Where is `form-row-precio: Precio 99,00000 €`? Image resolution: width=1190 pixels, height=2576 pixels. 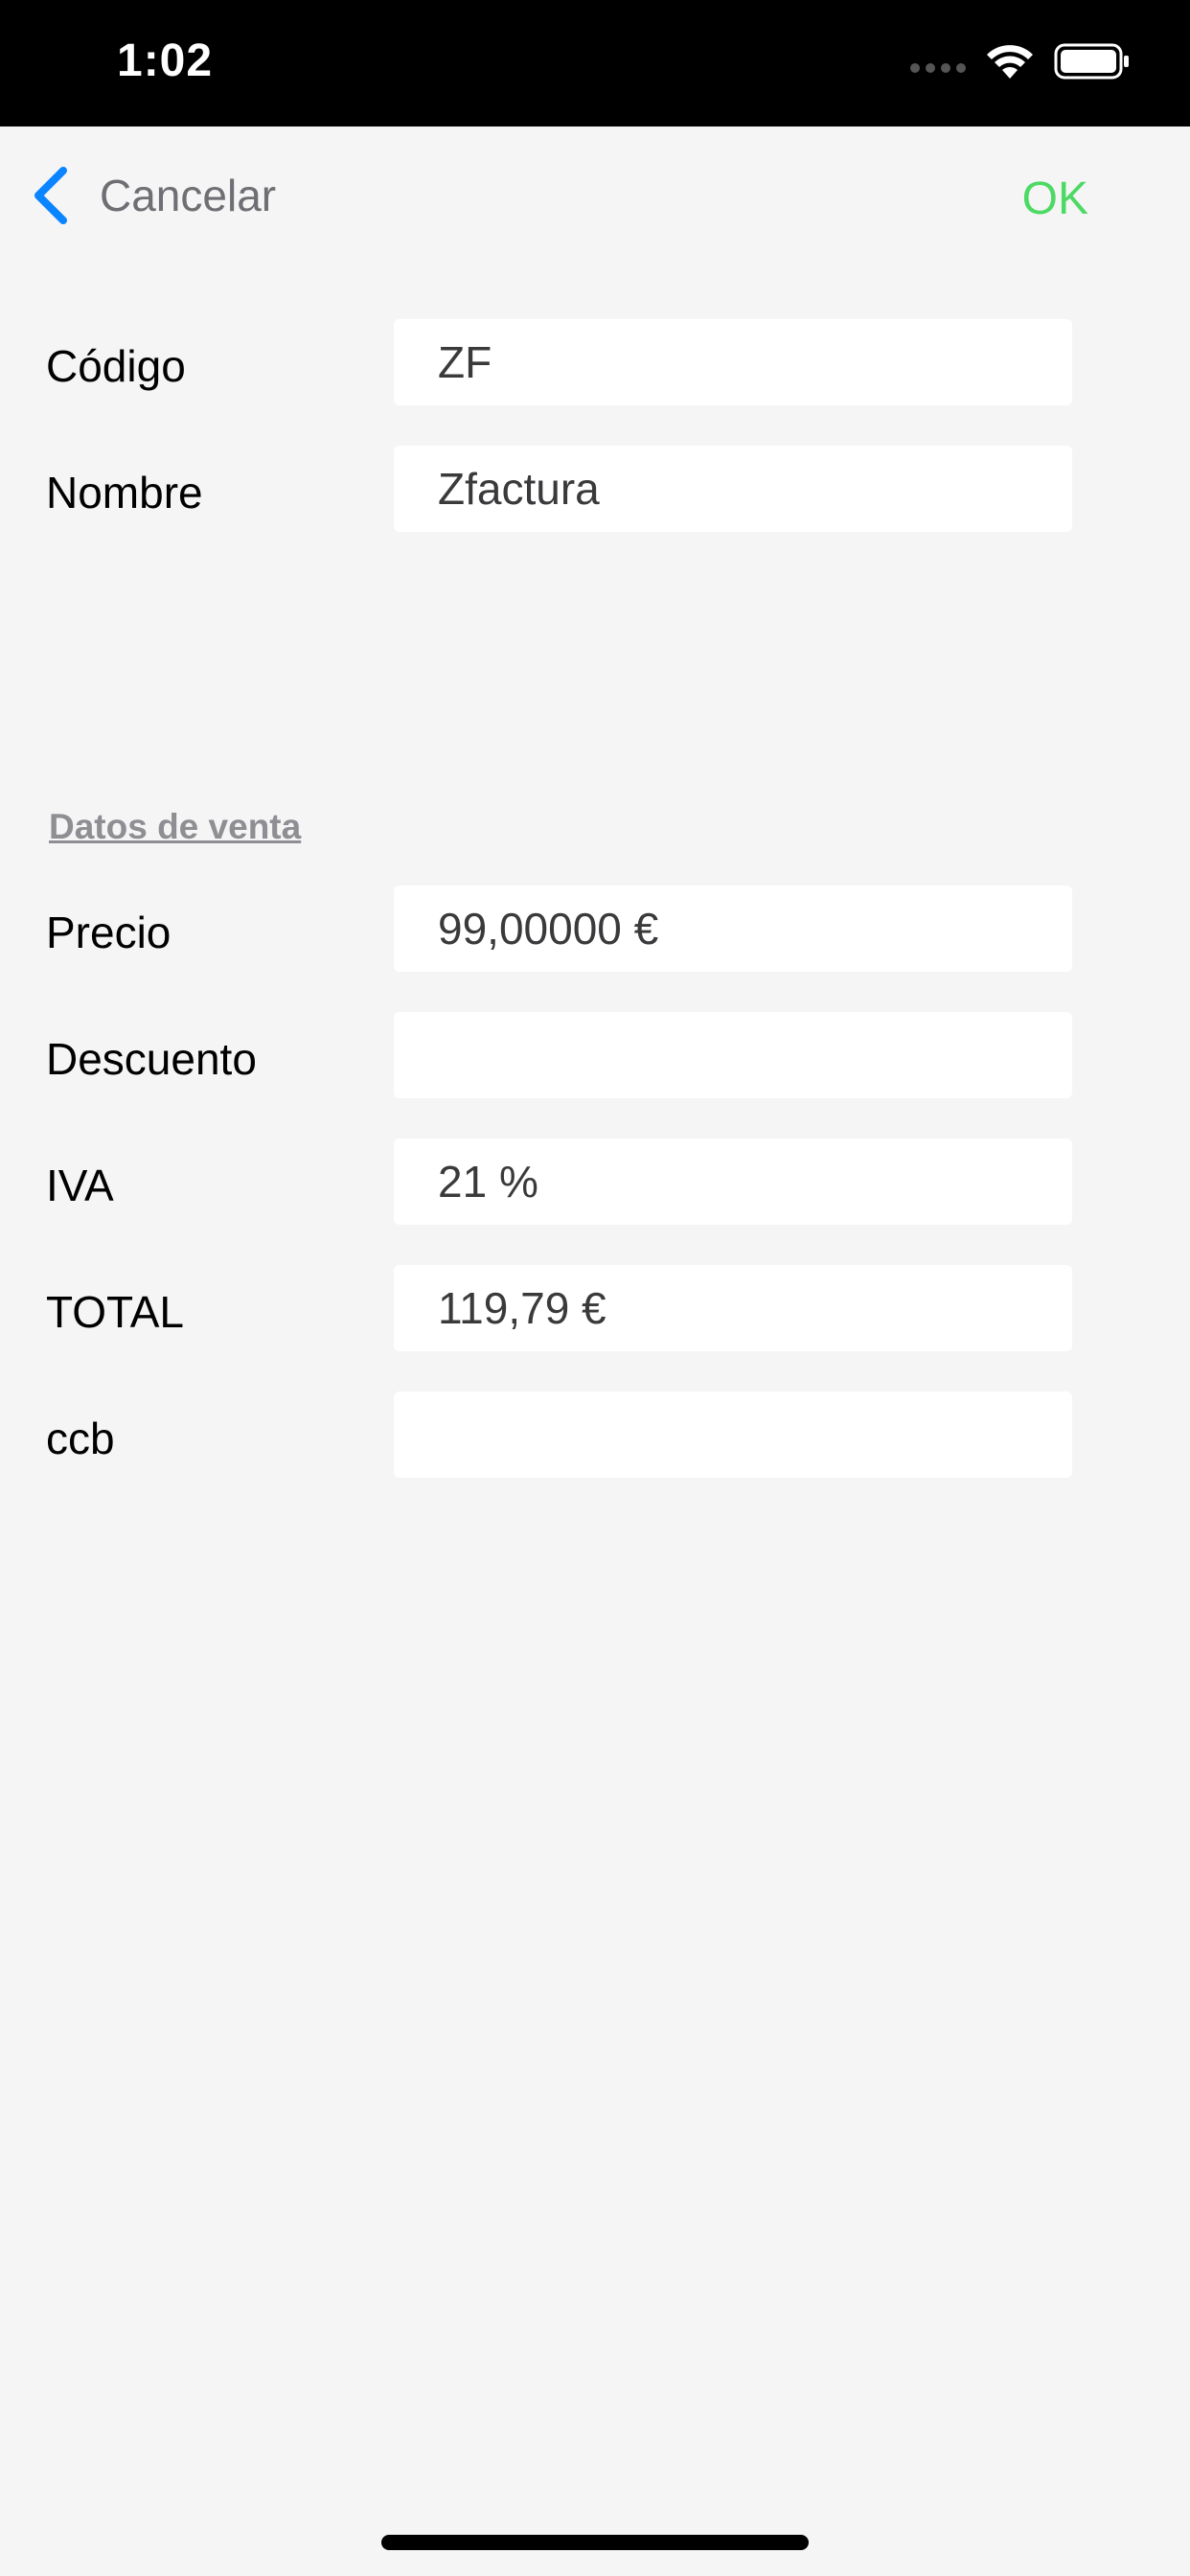 form-row-precio: Precio 99,00000 € is located at coordinates (595, 929).